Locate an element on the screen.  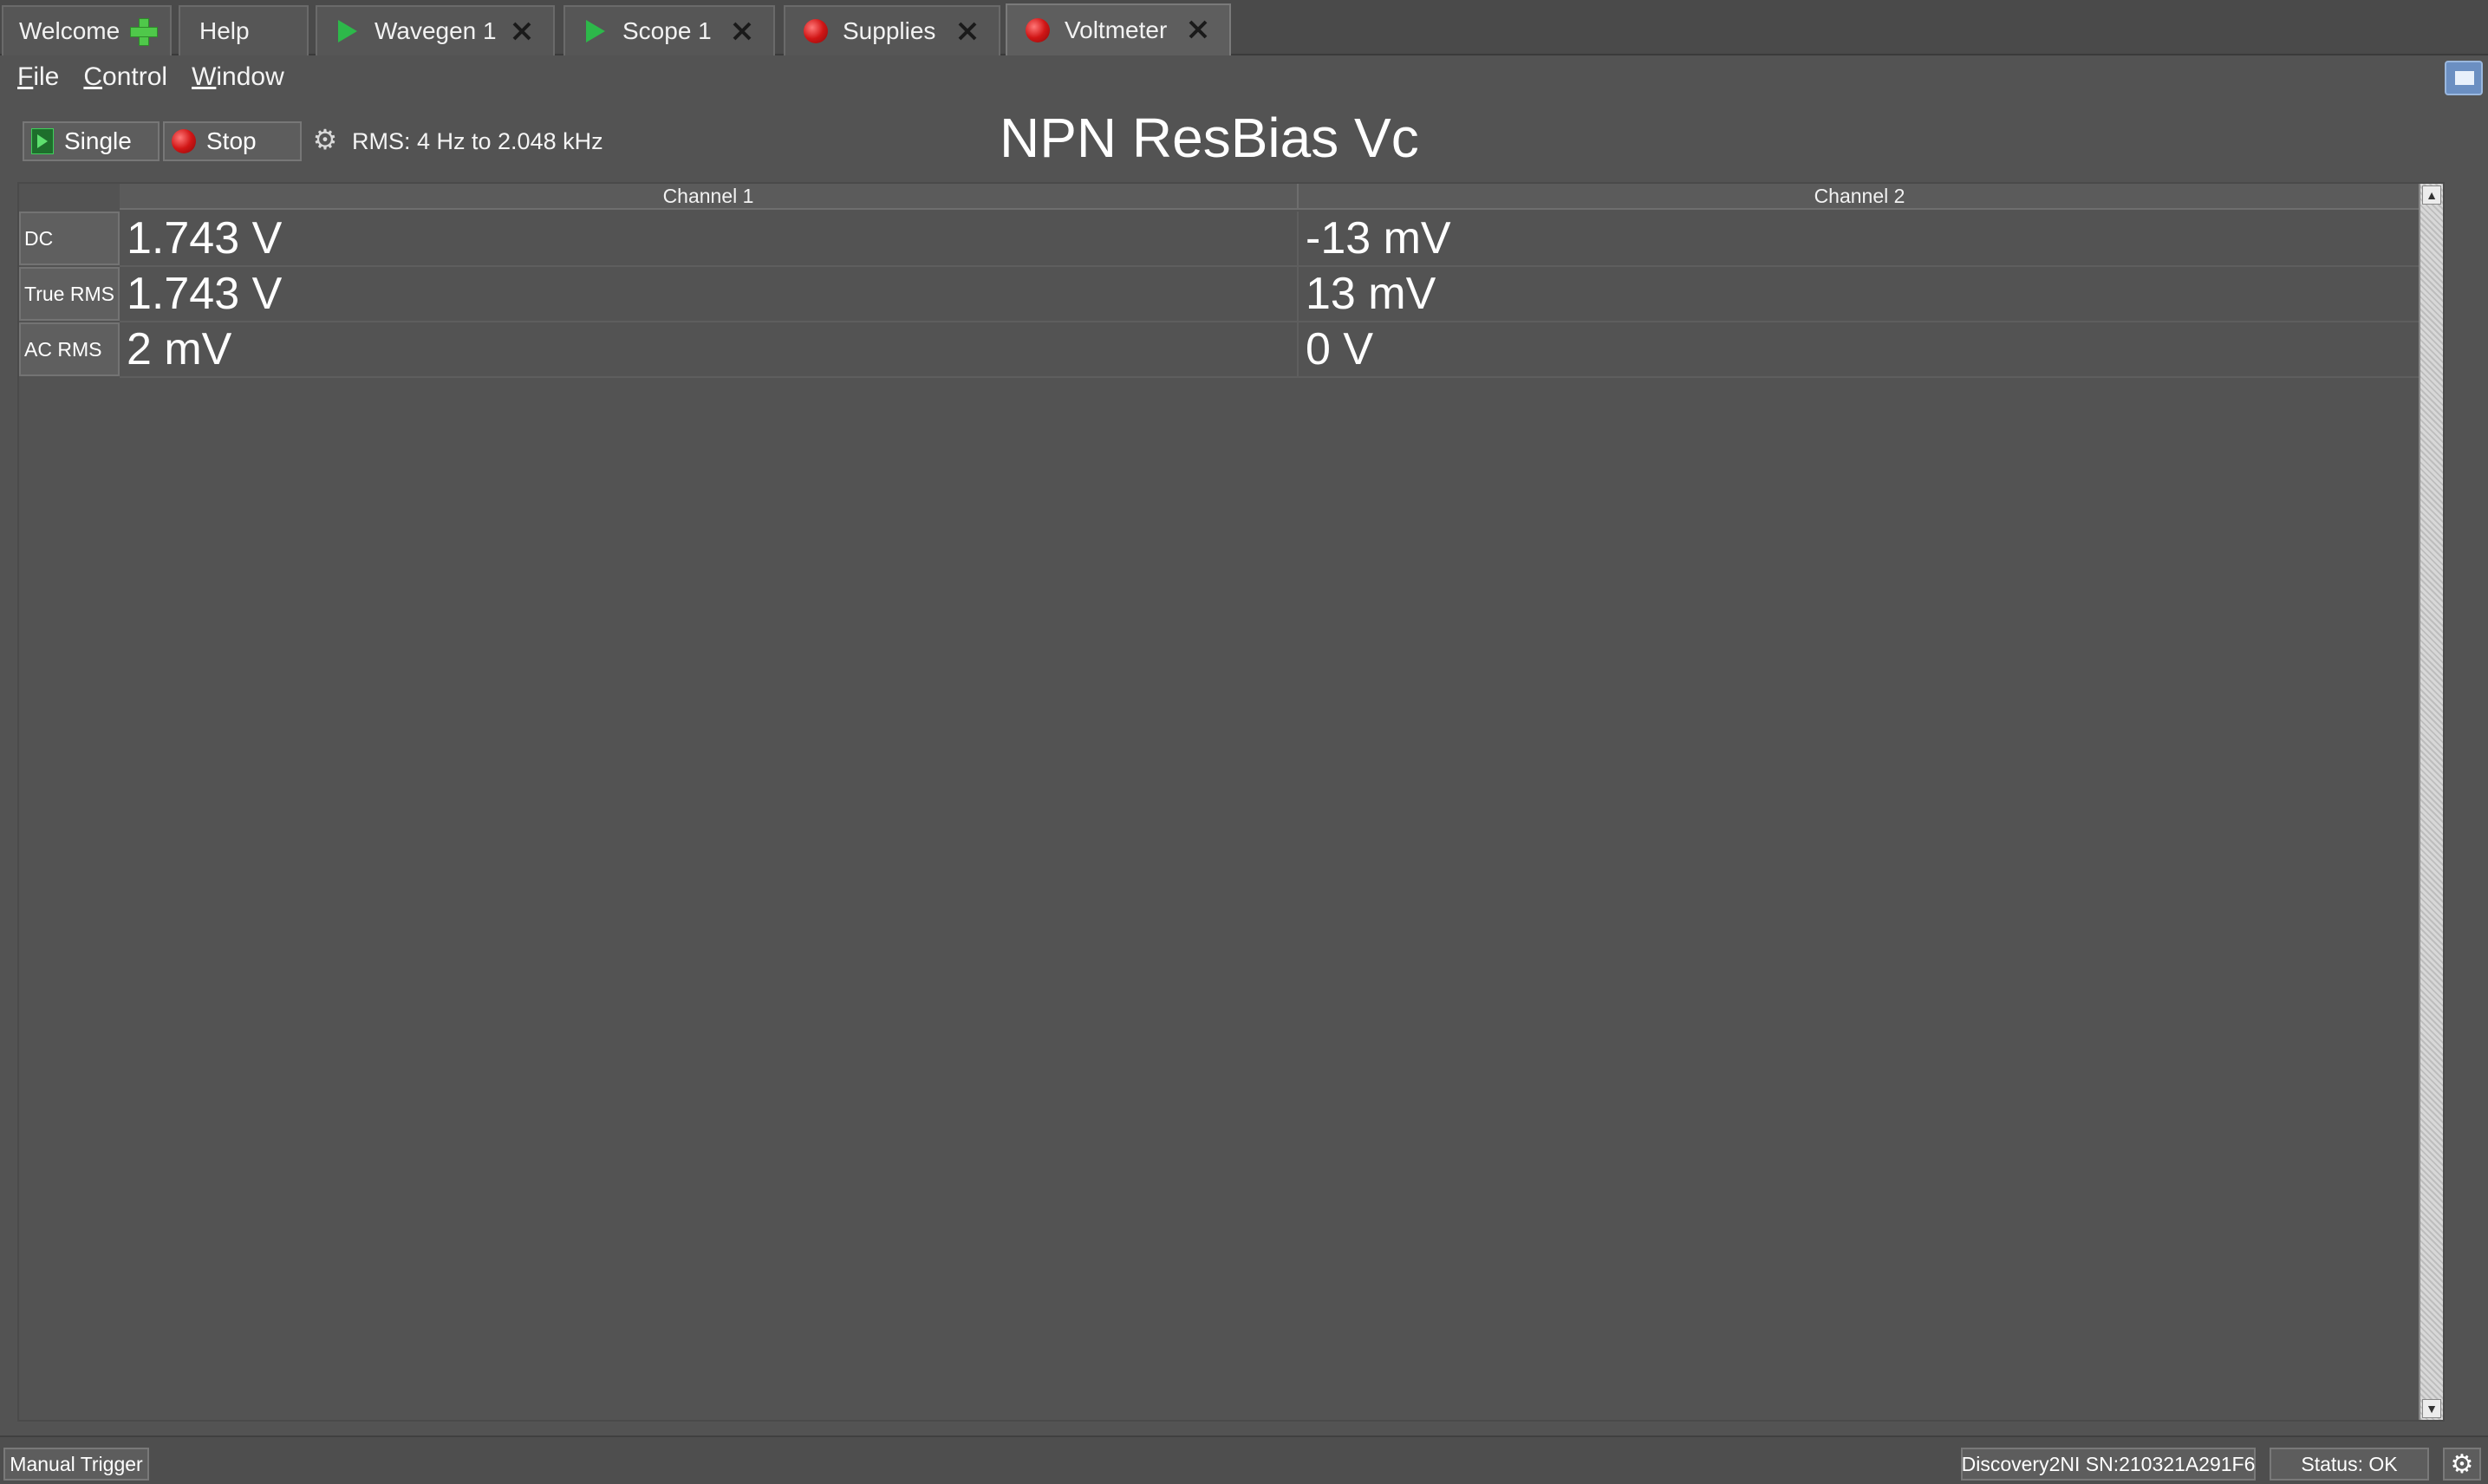
tab-help: Help is located at coordinates (244, 30).